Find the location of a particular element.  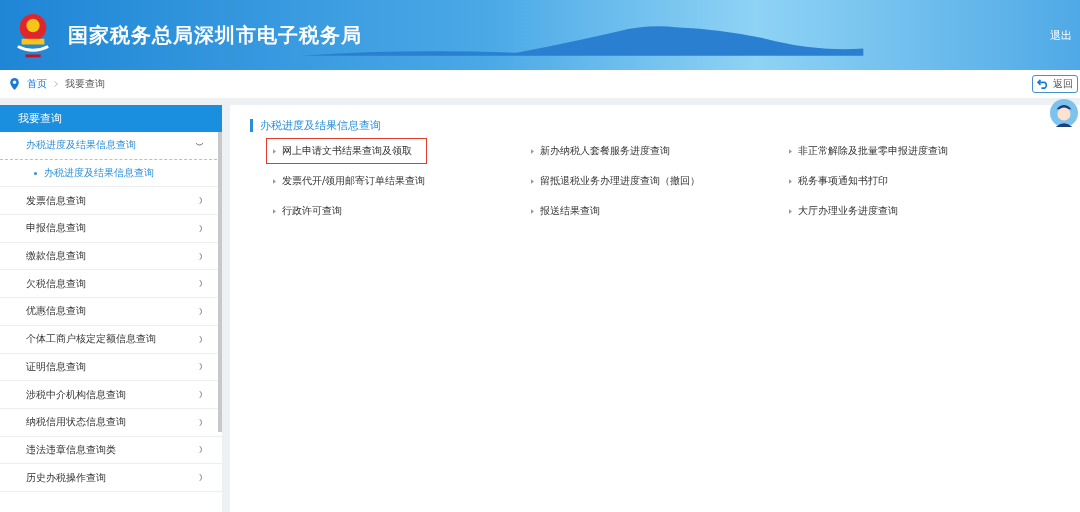

breadcrumb-item: 我要查询 is located at coordinates (85, 84).